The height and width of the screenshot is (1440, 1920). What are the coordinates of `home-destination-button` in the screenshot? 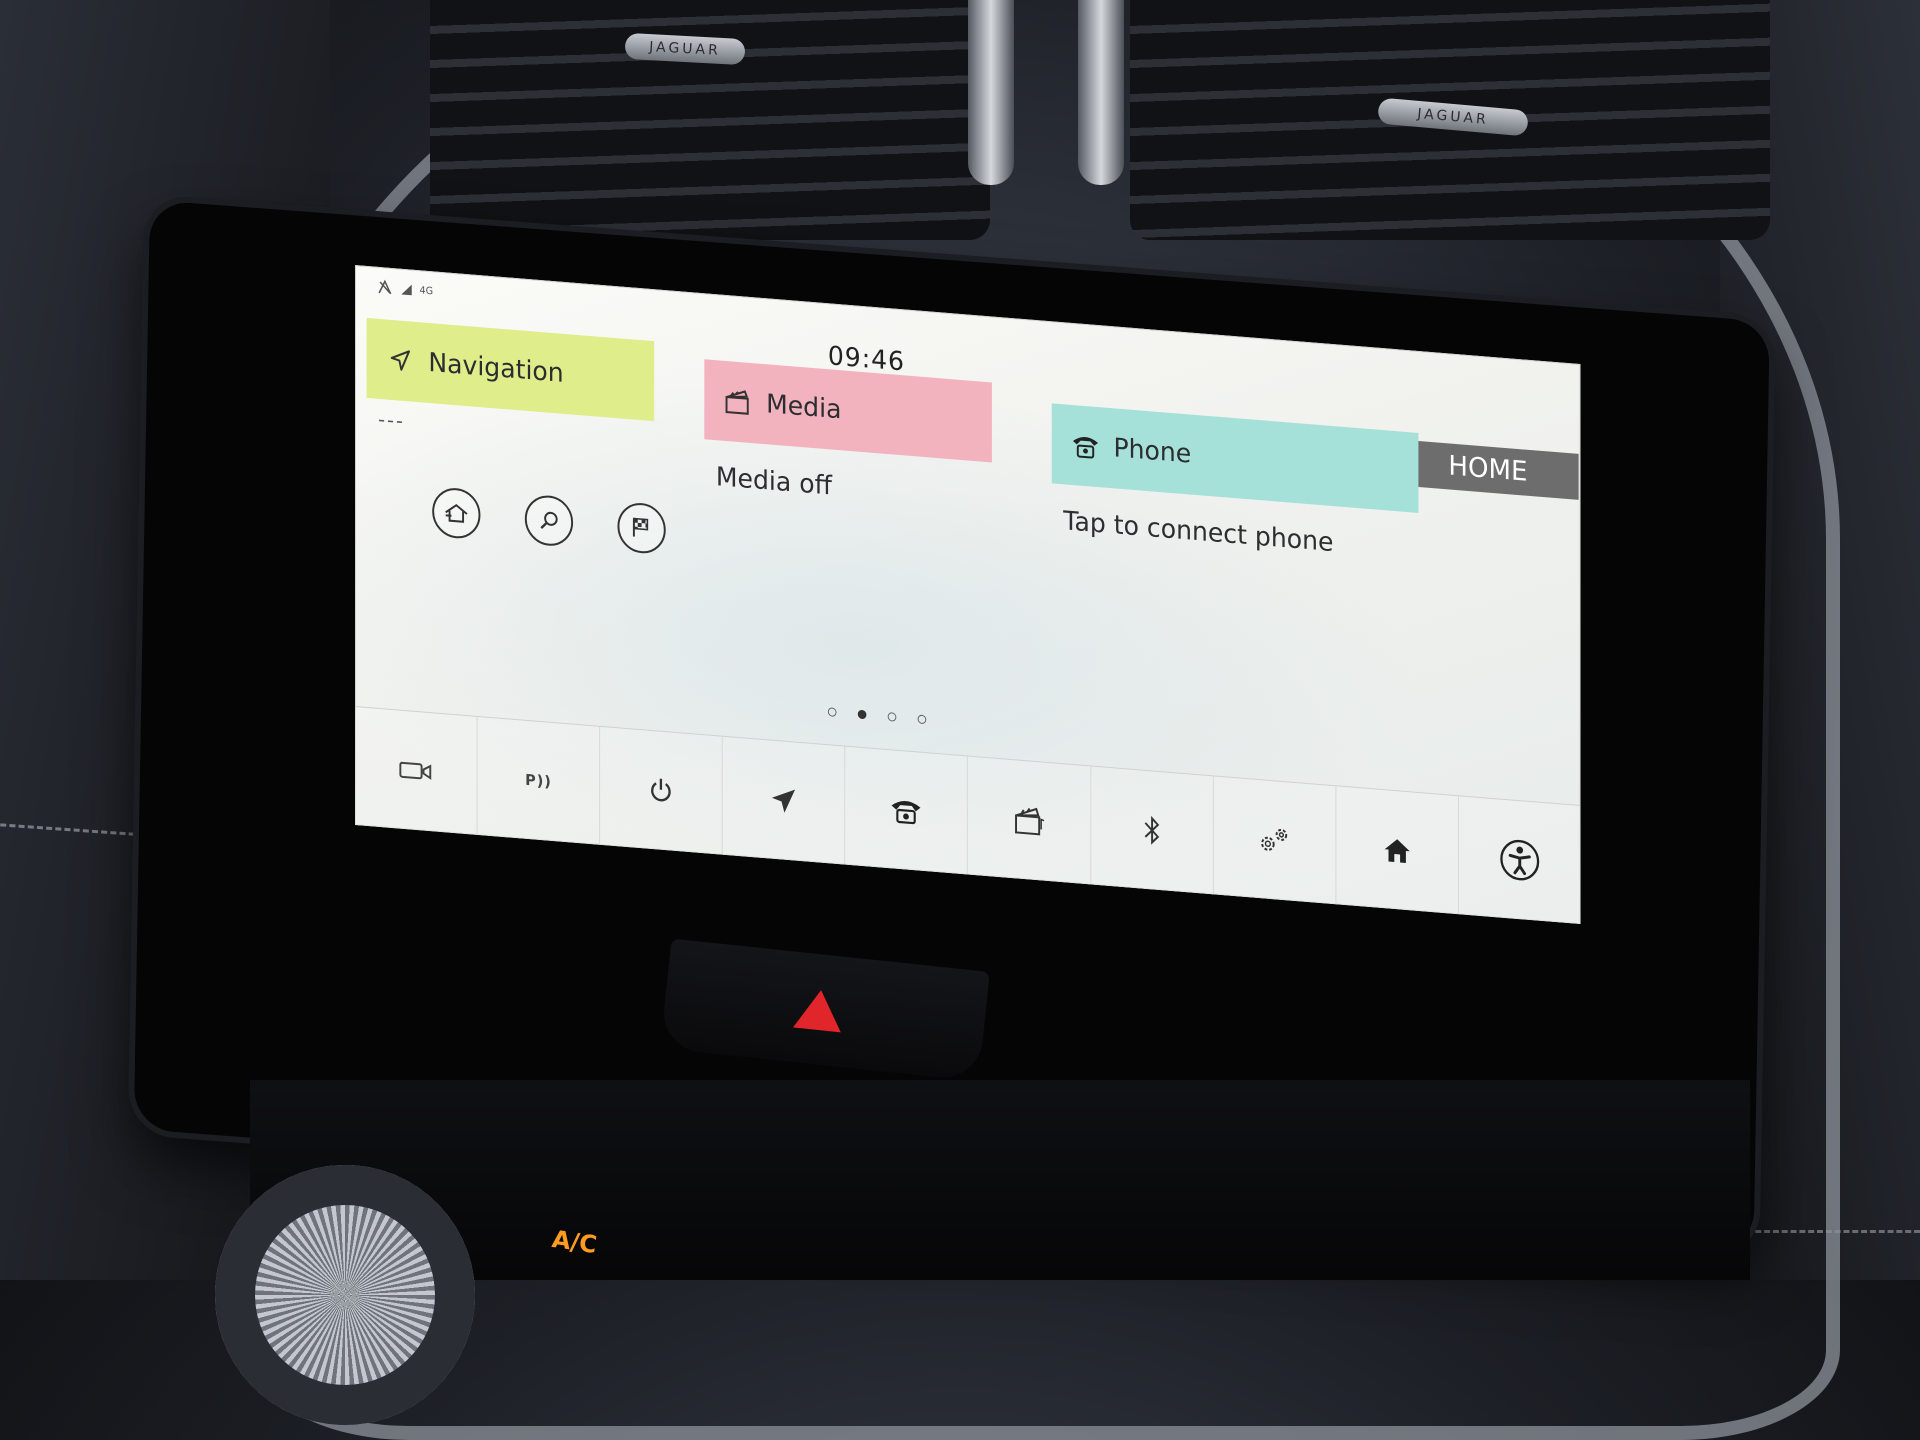 It's located at (456, 513).